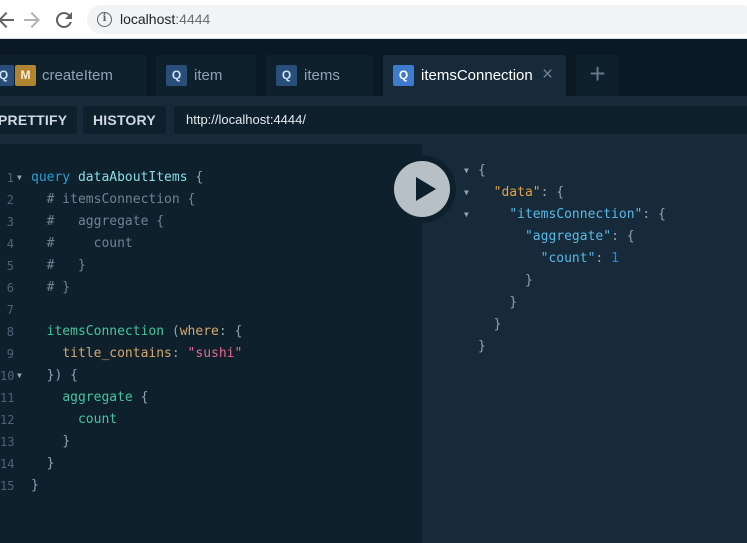 The height and width of the screenshot is (543, 747). What do you see at coordinates (211, 178) in the screenshot?
I see `code-line: 1 ▼ query dataAboutItems {` at bounding box center [211, 178].